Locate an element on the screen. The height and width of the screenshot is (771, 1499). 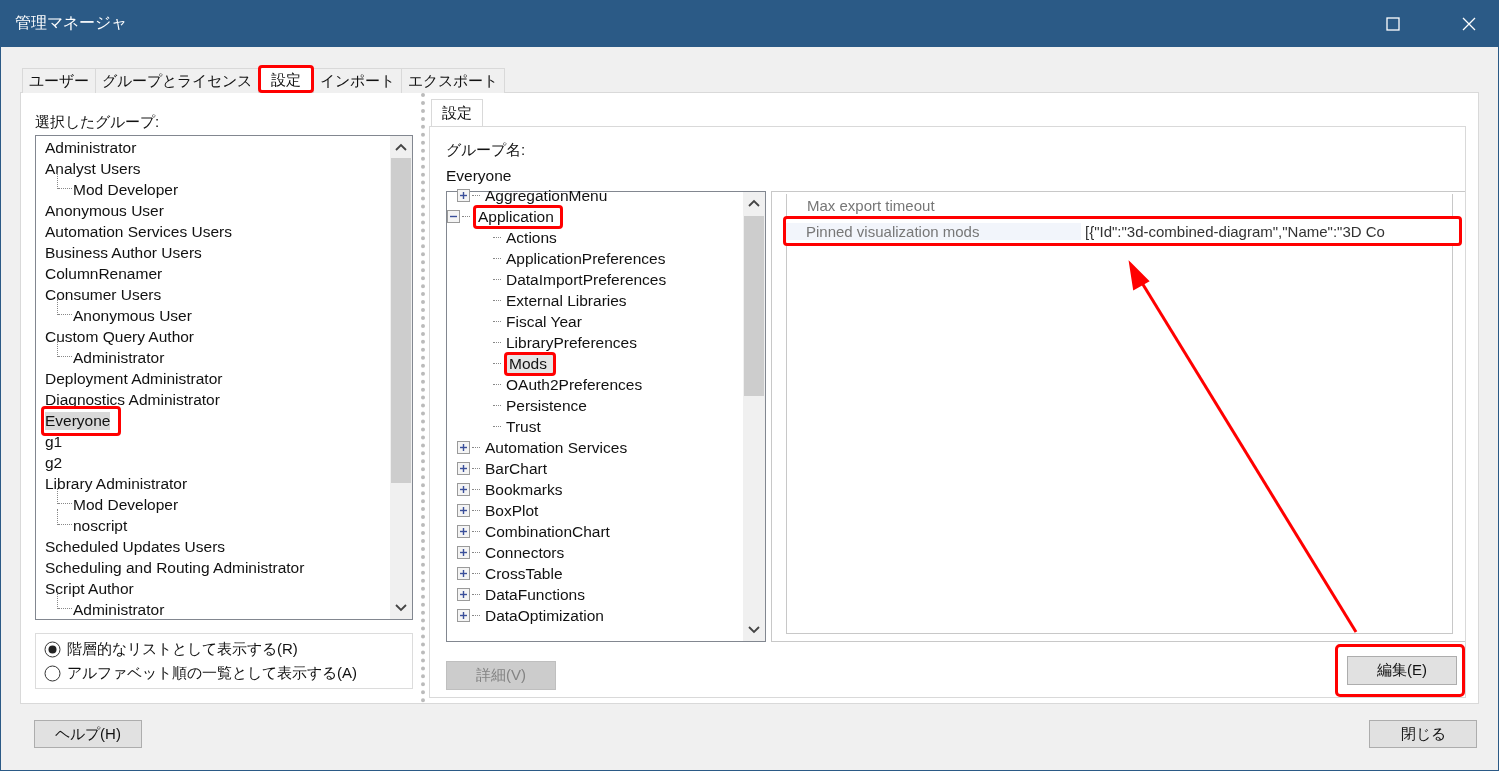
group-item: noscript is located at coordinates (100, 525).